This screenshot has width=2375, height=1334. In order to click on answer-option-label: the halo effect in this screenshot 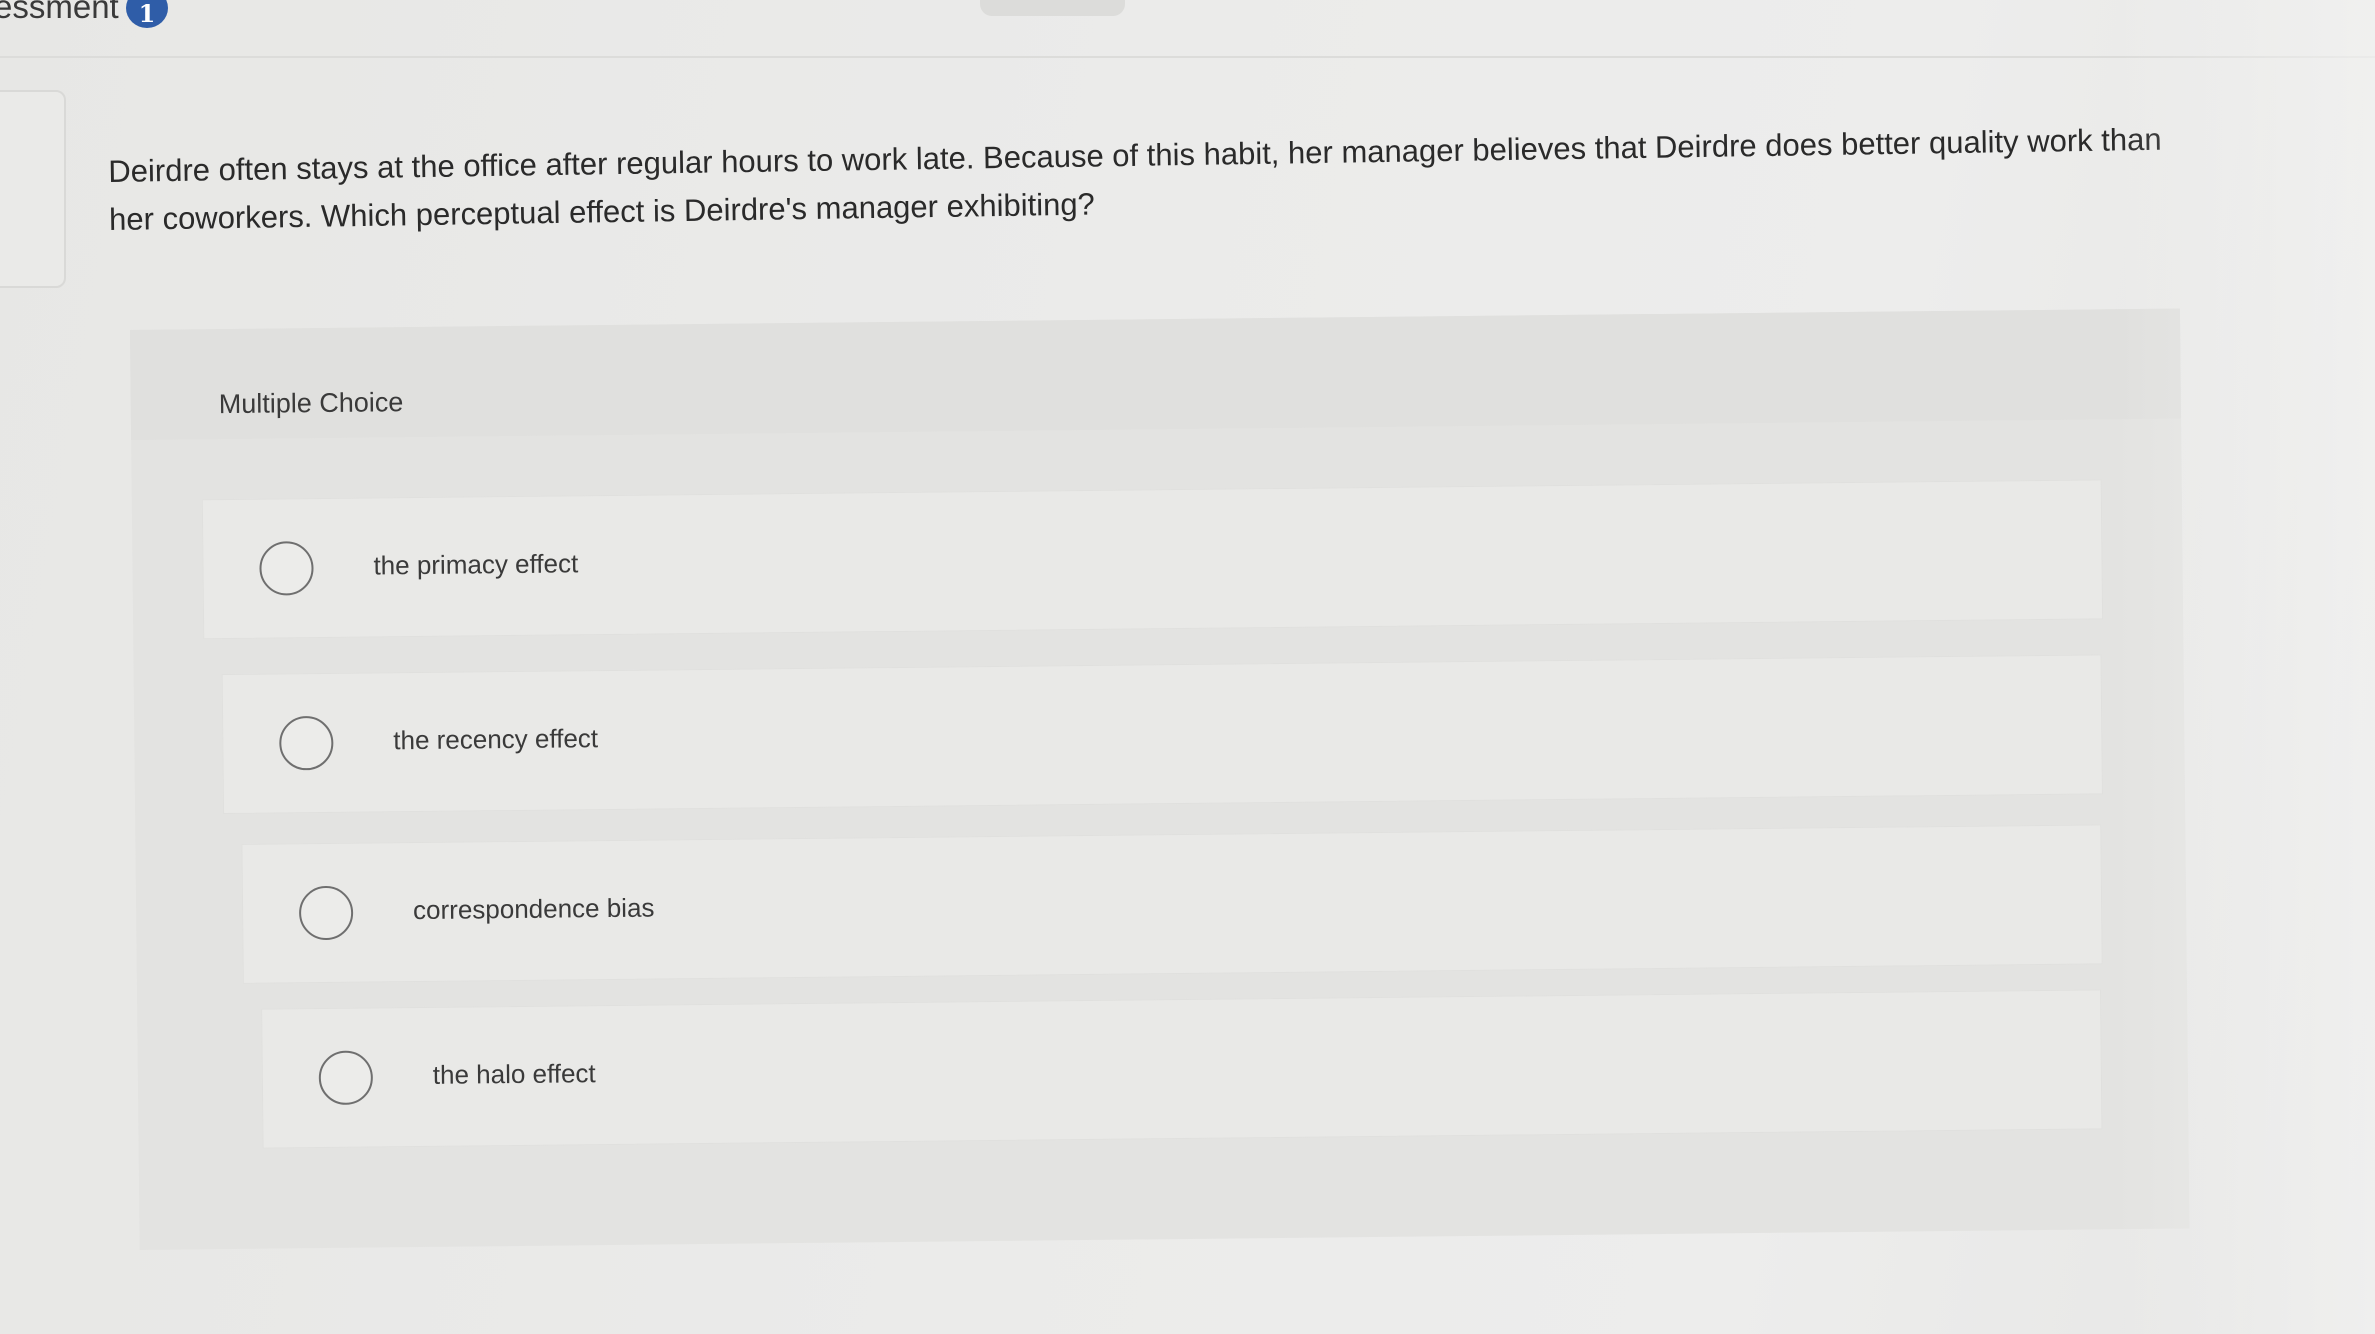, I will do `click(514, 1074)`.